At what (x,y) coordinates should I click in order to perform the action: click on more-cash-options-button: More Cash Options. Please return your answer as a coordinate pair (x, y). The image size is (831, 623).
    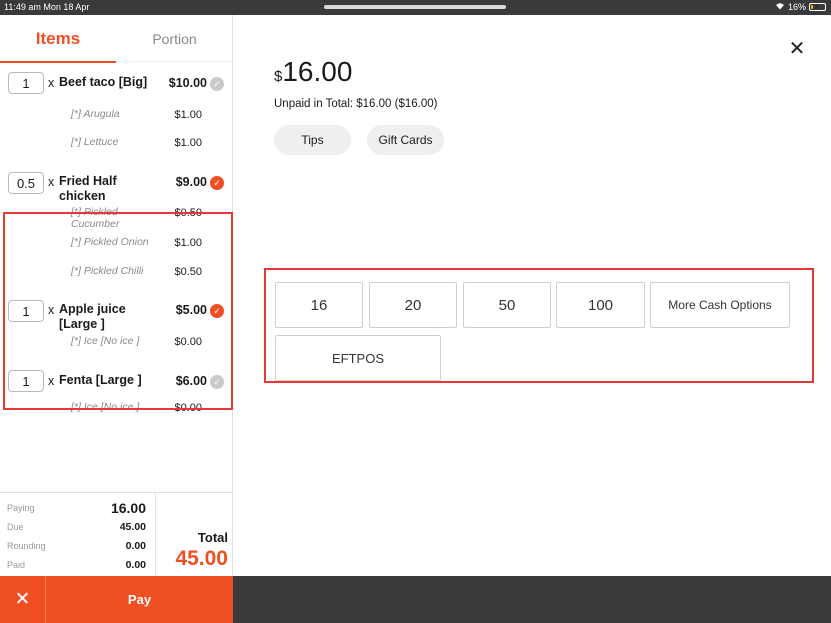
    Looking at the image, I should click on (720, 305).